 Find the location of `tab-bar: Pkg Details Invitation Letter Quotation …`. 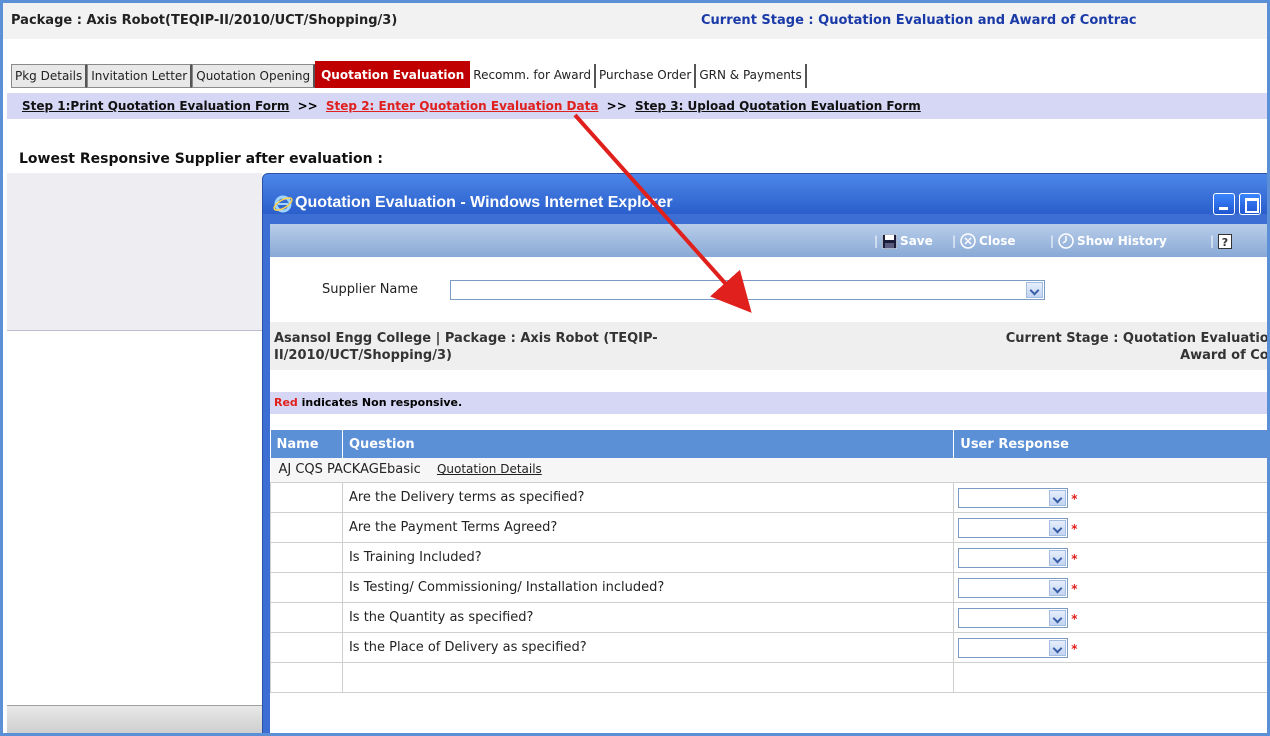

tab-bar: Pkg Details Invitation Letter Quotation … is located at coordinates (409, 74).